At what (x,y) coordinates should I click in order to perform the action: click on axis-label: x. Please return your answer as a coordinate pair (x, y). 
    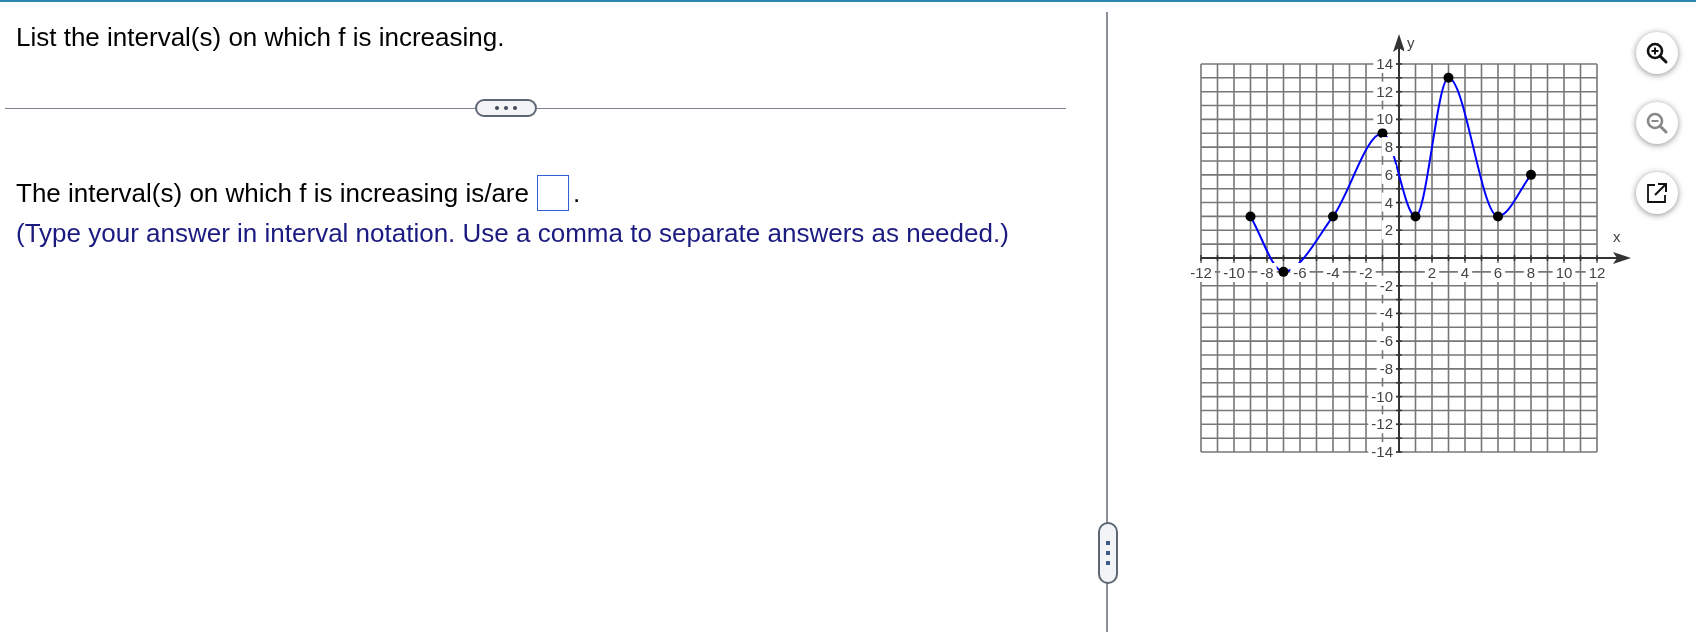
    Looking at the image, I should click on (1617, 236).